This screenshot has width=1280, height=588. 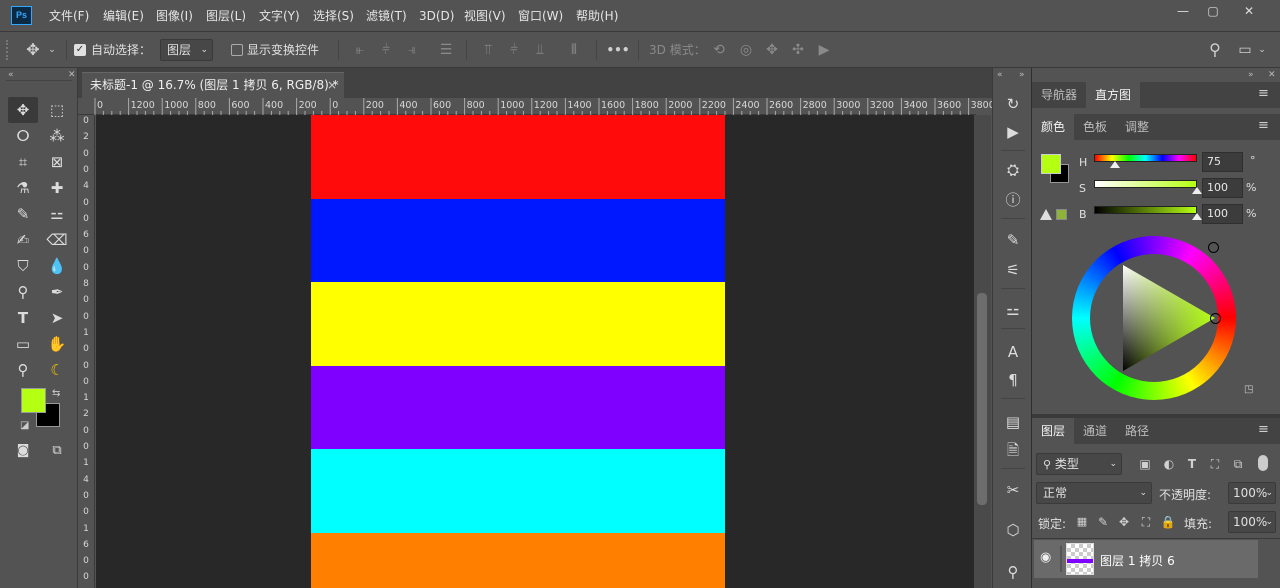 What do you see at coordinates (1013, 310) in the screenshot?
I see `clone-source-icon: ⚍` at bounding box center [1013, 310].